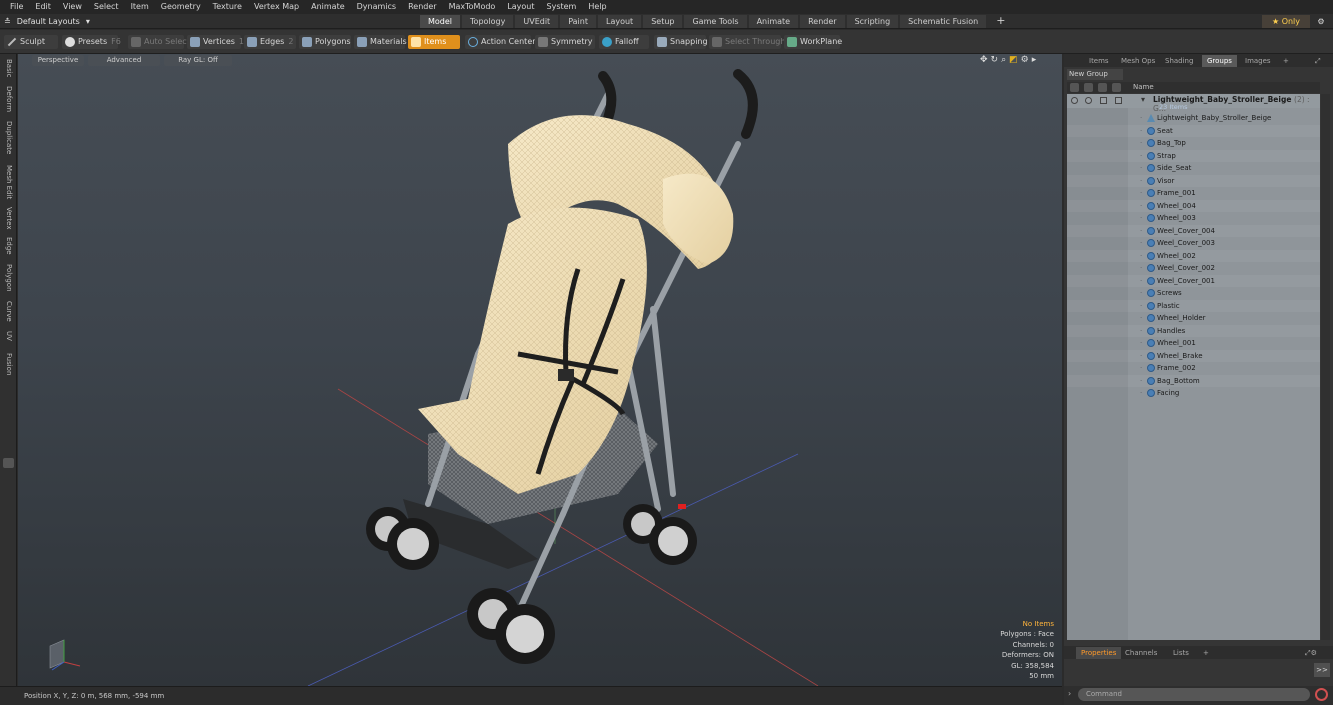 The width and height of the screenshot is (1333, 705). I want to click on vtab-polygon: Polygon, so click(8, 278).